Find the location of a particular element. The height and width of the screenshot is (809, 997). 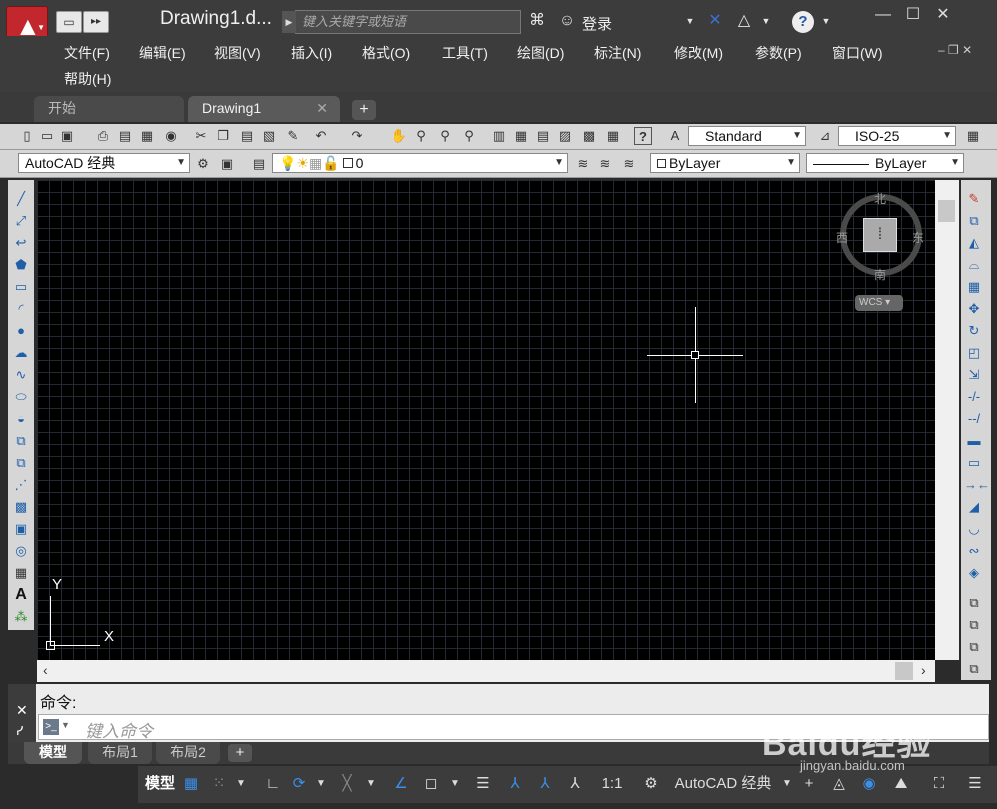

chevron-right-icon: › is located at coordinates (923, 670).